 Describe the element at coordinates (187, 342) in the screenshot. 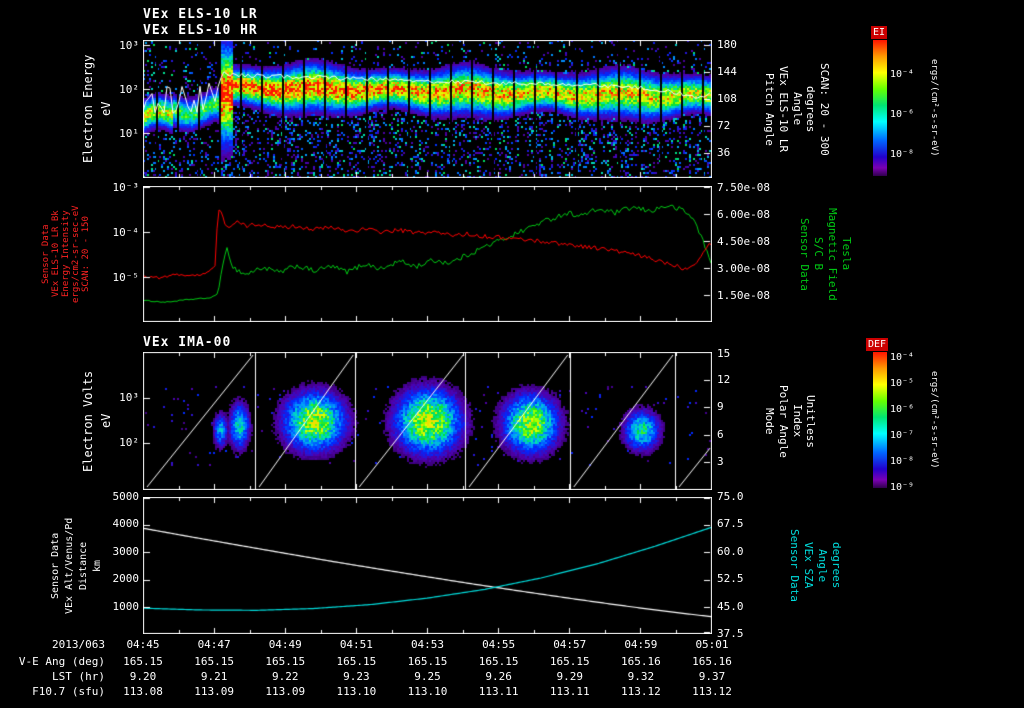

I see `panel3-title: VEx IMA-00` at that location.